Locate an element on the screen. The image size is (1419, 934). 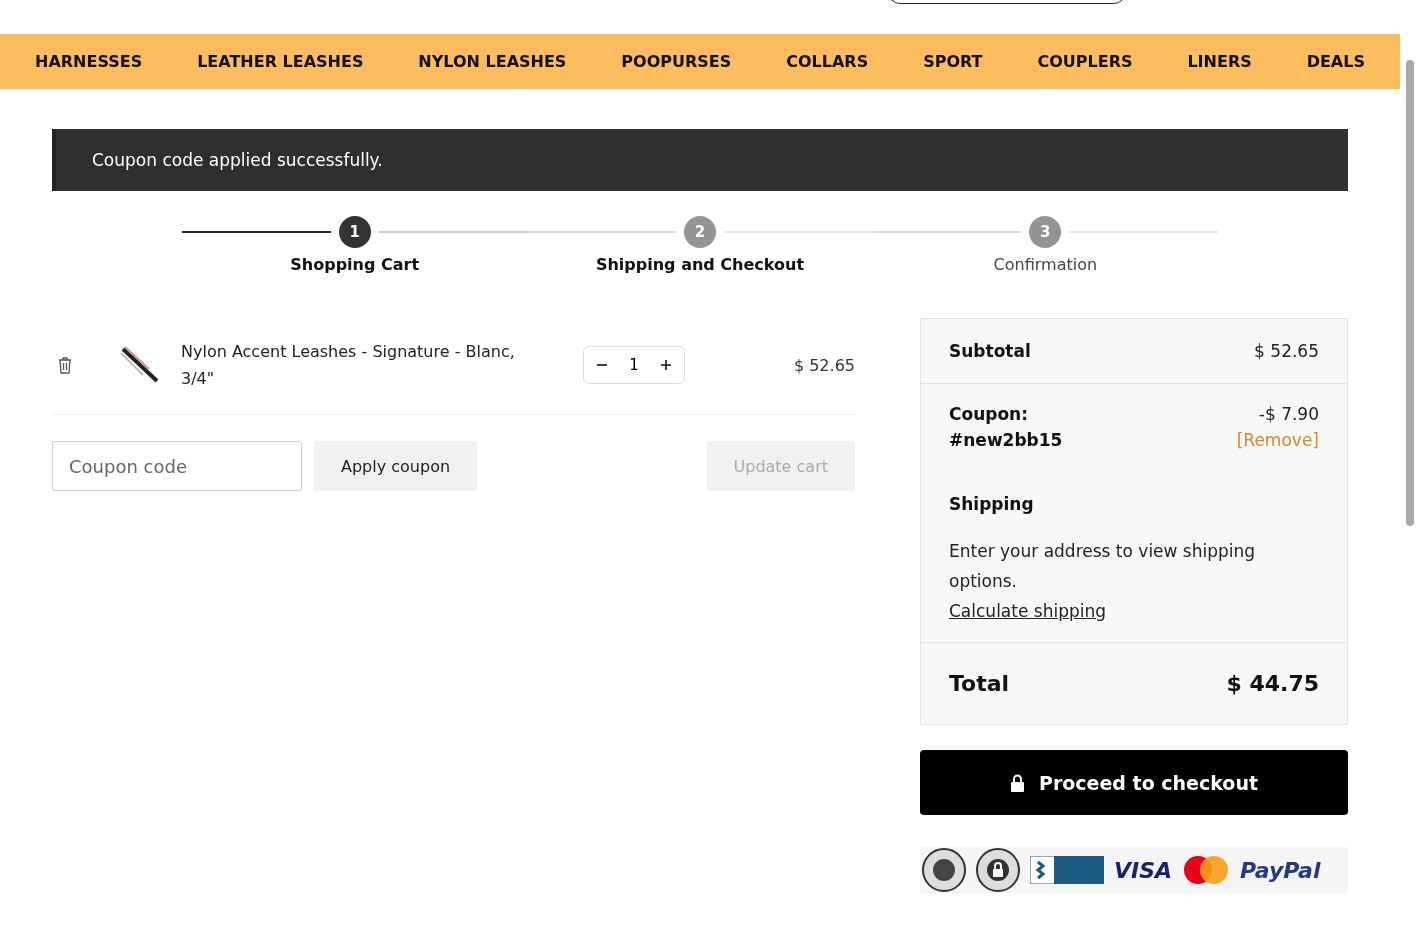
nav-link: LEATHER LEASHES is located at coordinates (280, 61).